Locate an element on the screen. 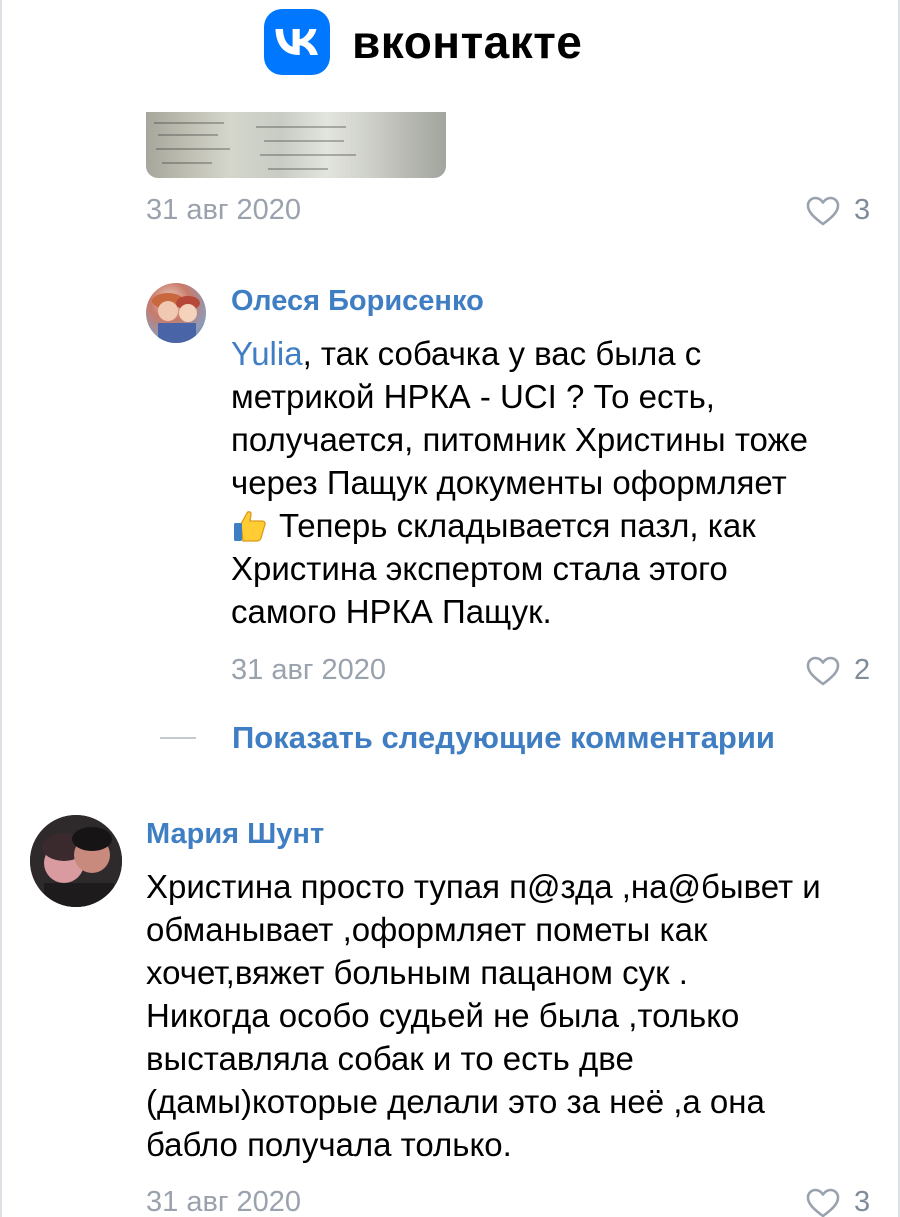  left-border is located at coordinates (1, 608).